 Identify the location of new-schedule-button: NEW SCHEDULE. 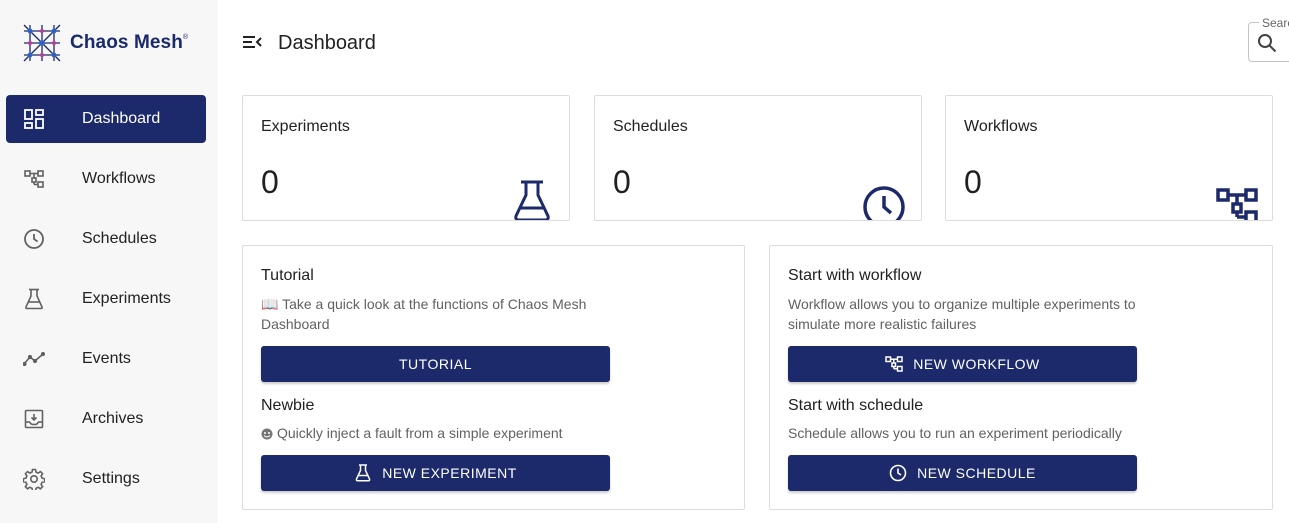
(962, 473).